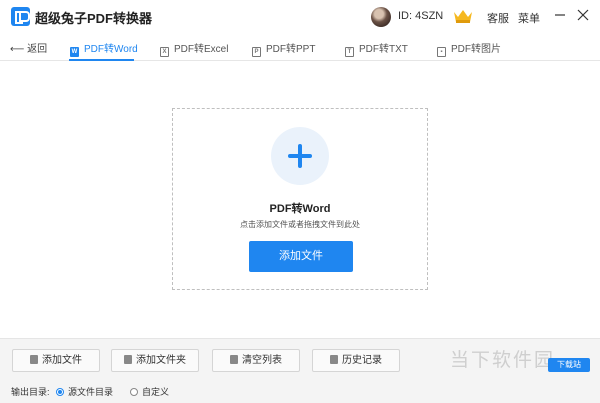 This screenshot has height=403, width=600. What do you see at coordinates (262, 360) in the screenshot?
I see `button-label: 清空列表` at bounding box center [262, 360].